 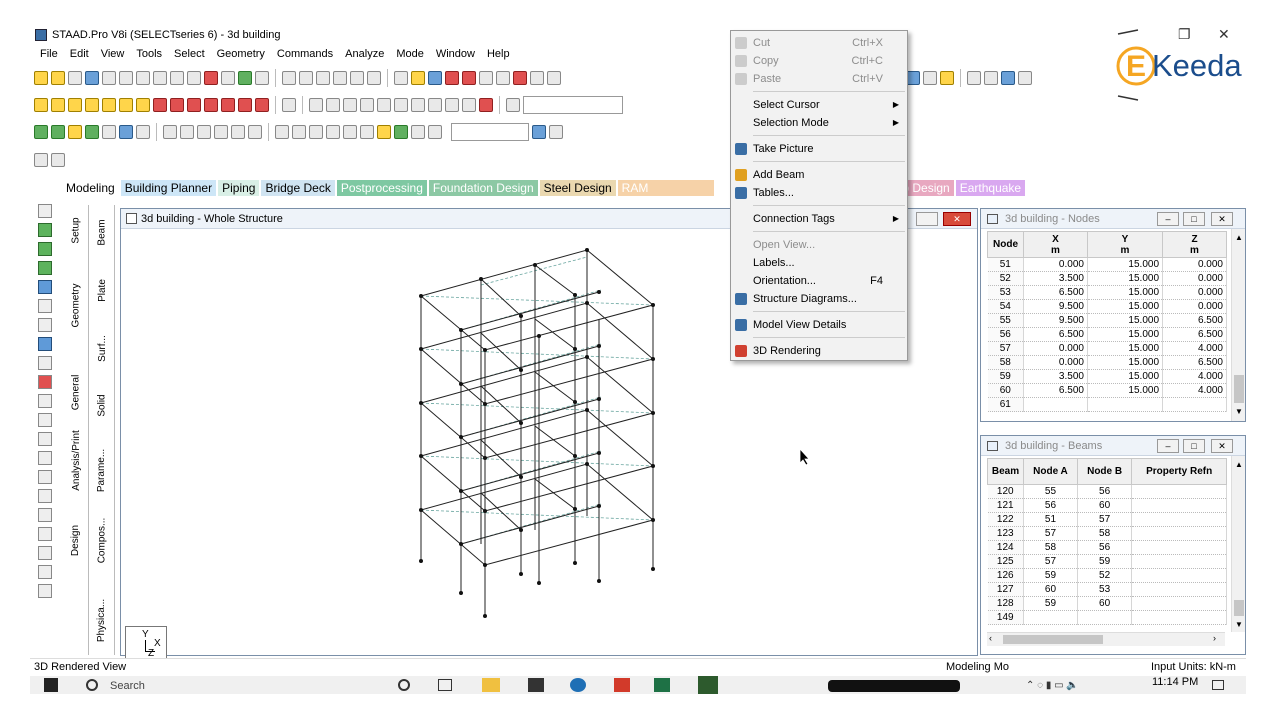 What do you see at coordinates (662, 685) in the screenshot?
I see `excel-icon` at bounding box center [662, 685].